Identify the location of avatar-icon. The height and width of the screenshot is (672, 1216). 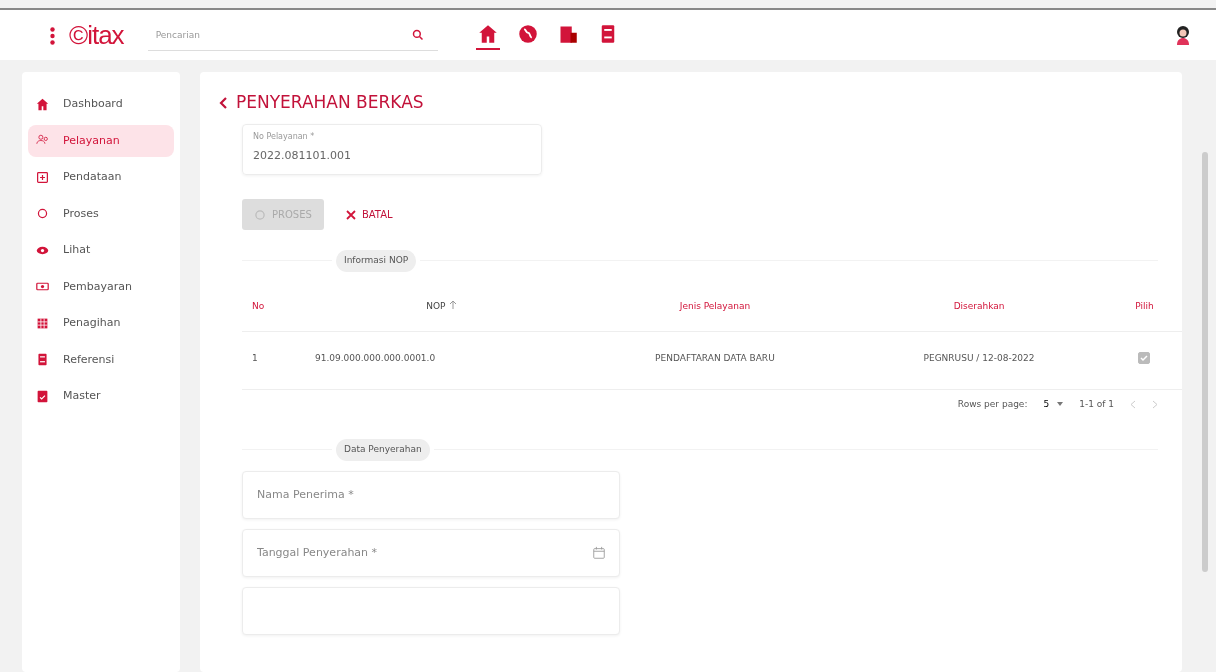
(1183, 35).